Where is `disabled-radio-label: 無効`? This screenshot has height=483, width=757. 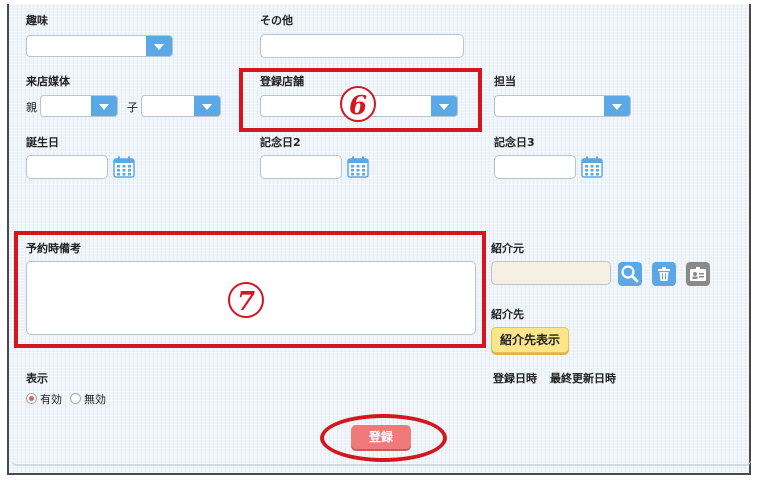 disabled-radio-label: 無効 is located at coordinates (95, 399).